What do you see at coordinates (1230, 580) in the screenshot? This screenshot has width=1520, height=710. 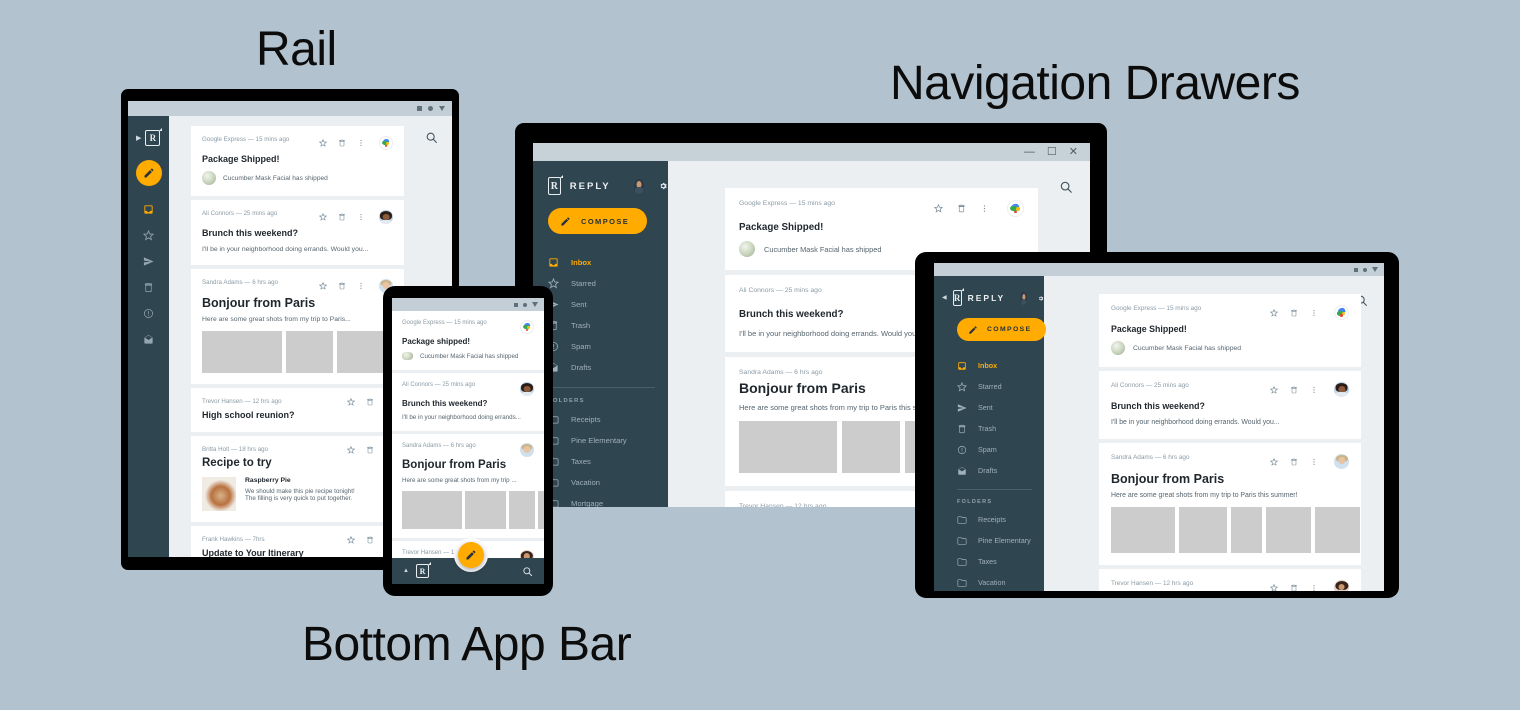 I see `mail-card: Trevor Hansen — 12 hrs ago` at bounding box center [1230, 580].